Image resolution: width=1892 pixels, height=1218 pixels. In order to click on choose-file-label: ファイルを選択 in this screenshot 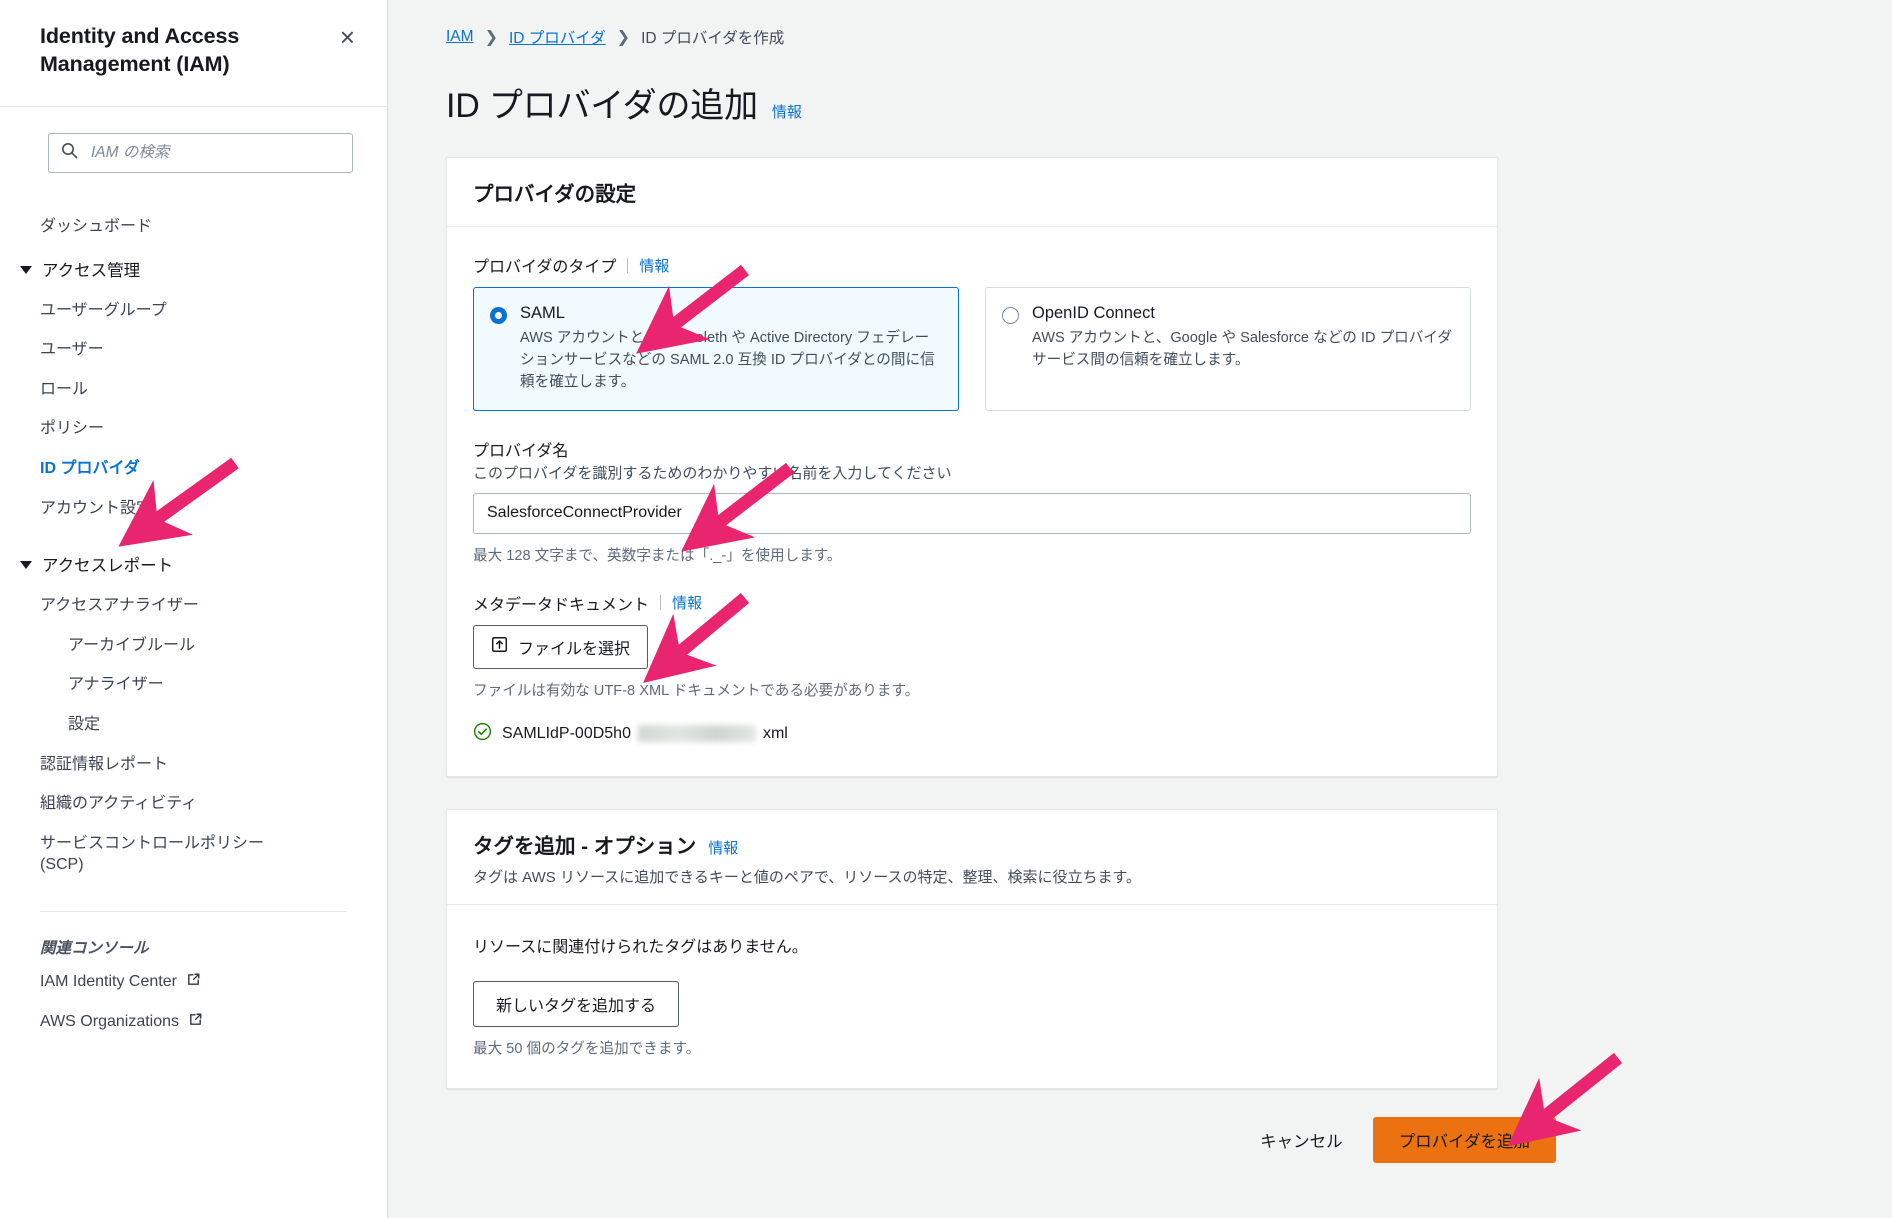, I will do `click(574, 649)`.